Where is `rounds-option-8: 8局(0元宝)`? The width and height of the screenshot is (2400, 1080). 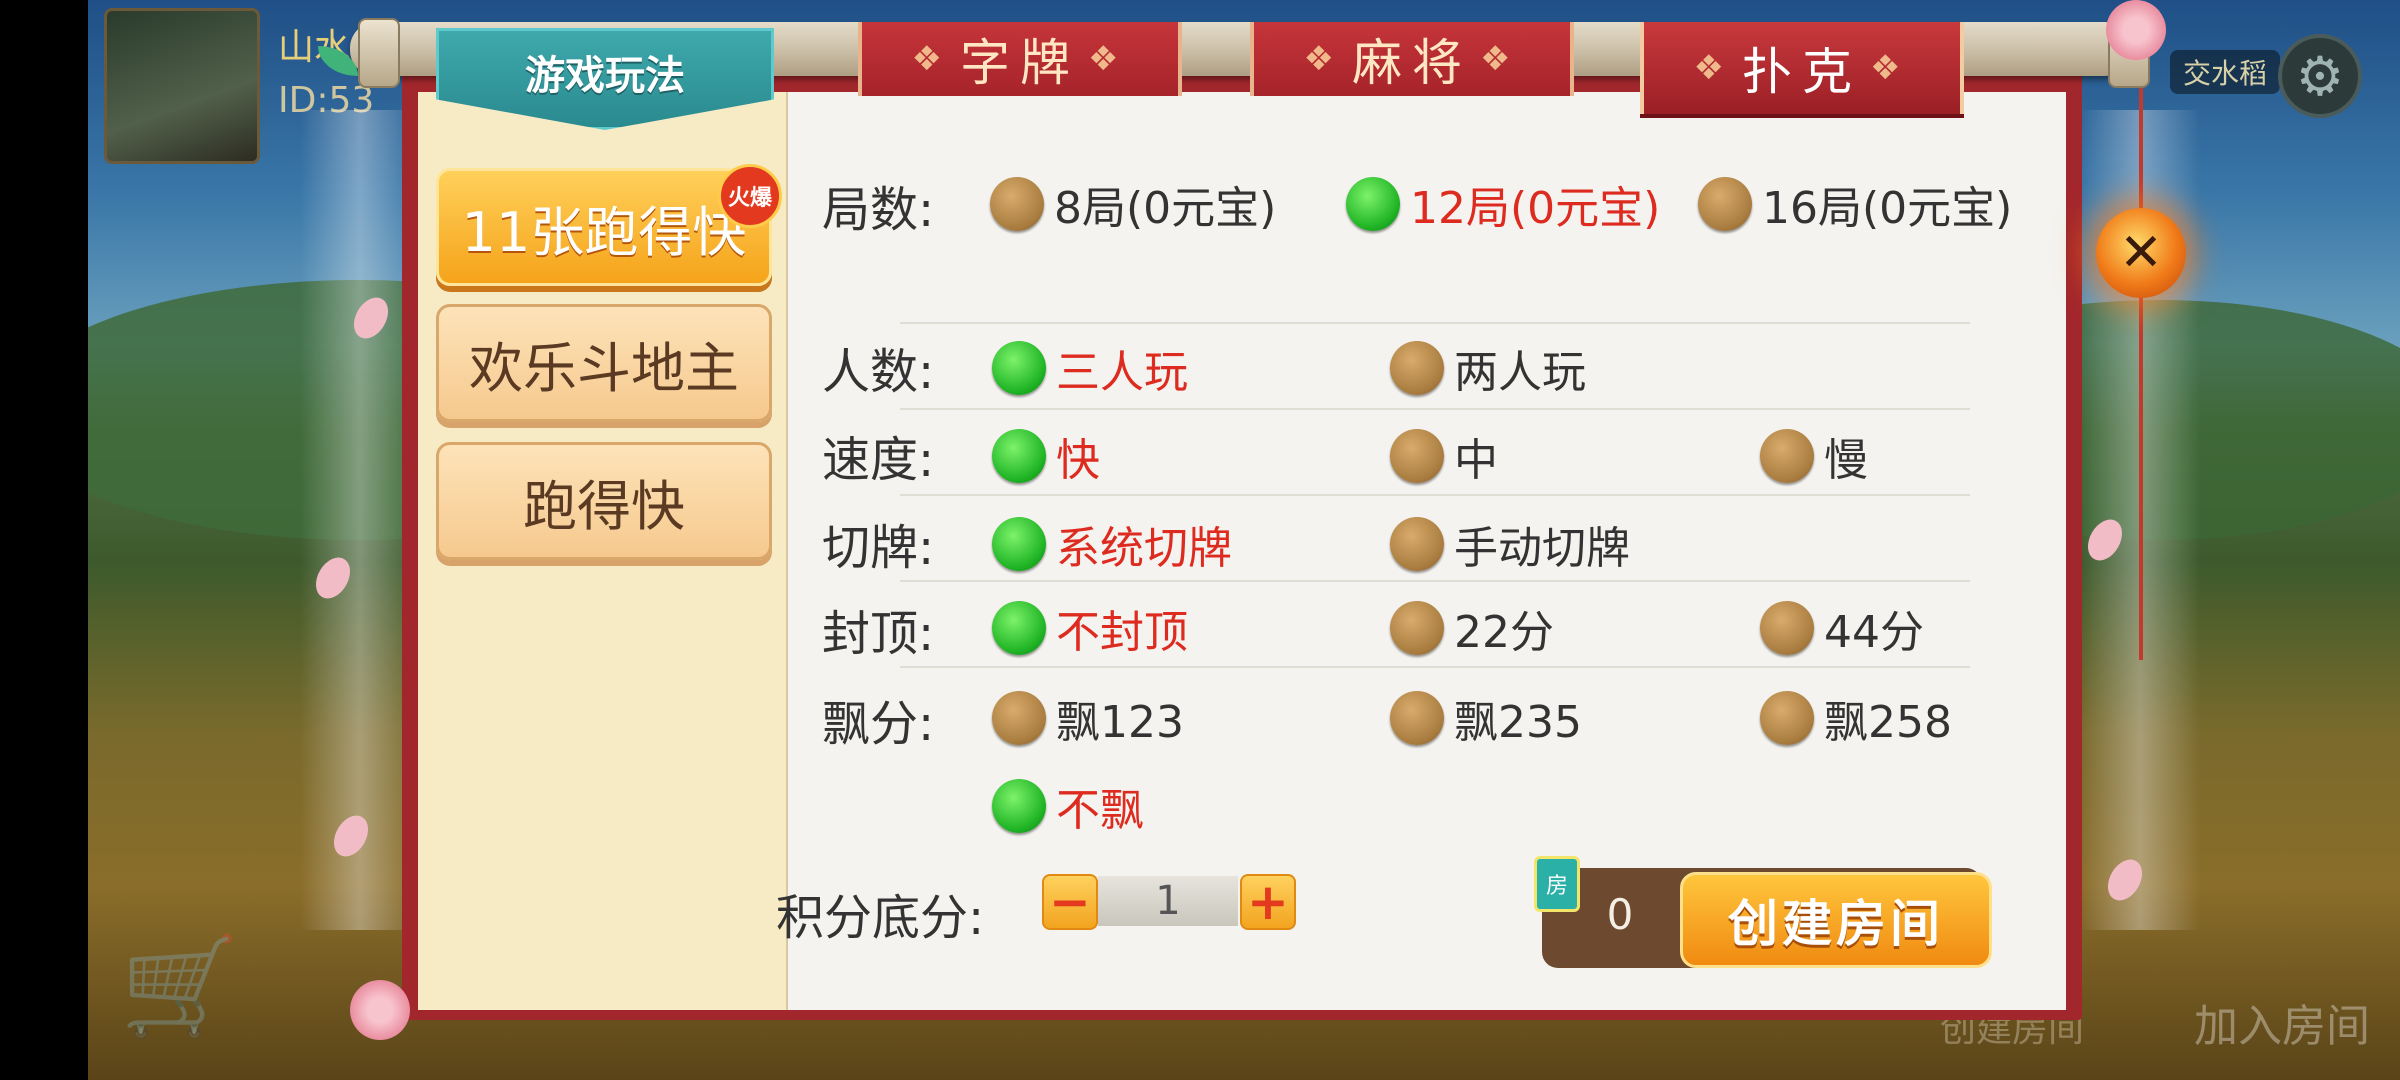 rounds-option-8: 8局(0元宝) is located at coordinates (1133, 204).